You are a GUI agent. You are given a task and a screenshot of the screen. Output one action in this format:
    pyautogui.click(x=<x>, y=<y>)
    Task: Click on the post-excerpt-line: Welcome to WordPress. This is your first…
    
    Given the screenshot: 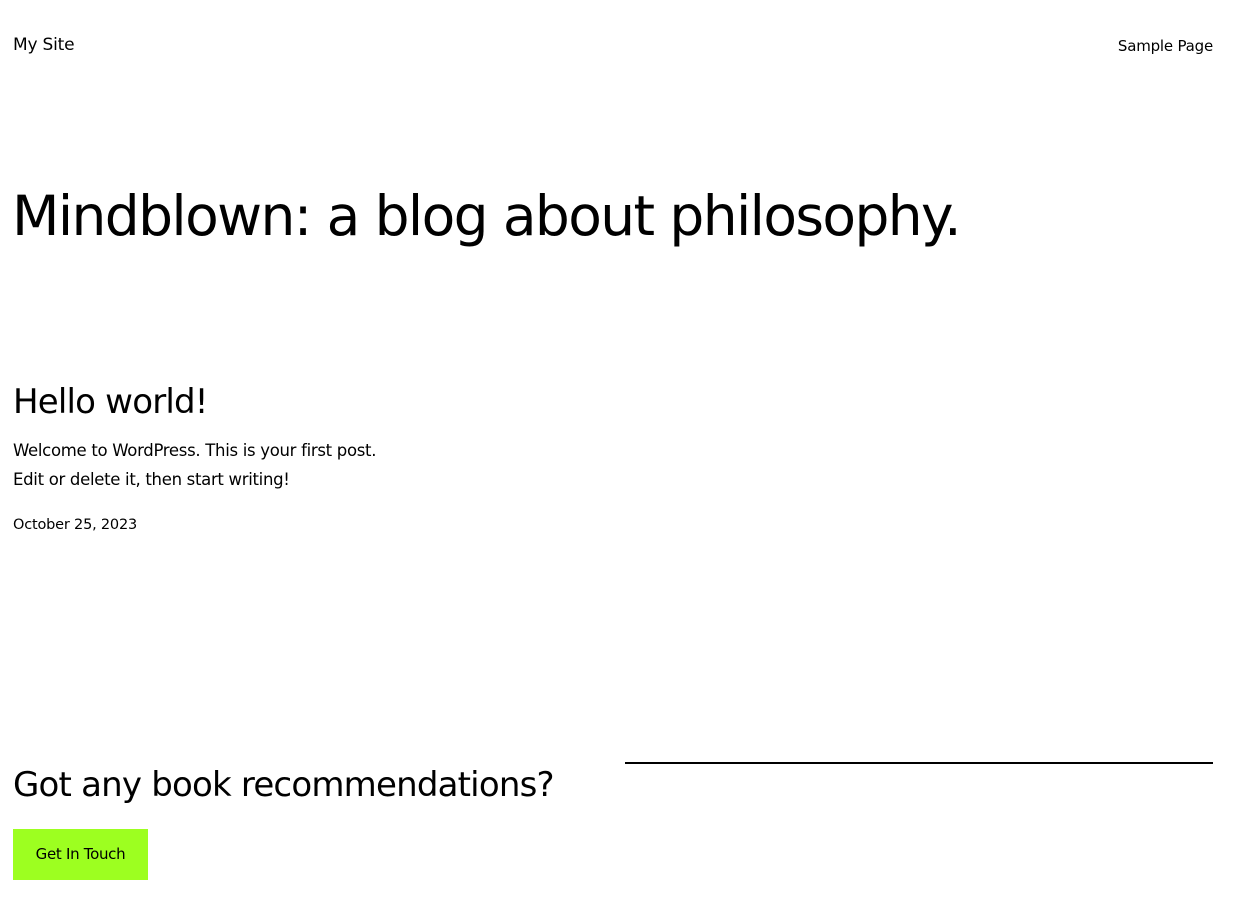 What is the action you would take?
    pyautogui.click(x=195, y=450)
    